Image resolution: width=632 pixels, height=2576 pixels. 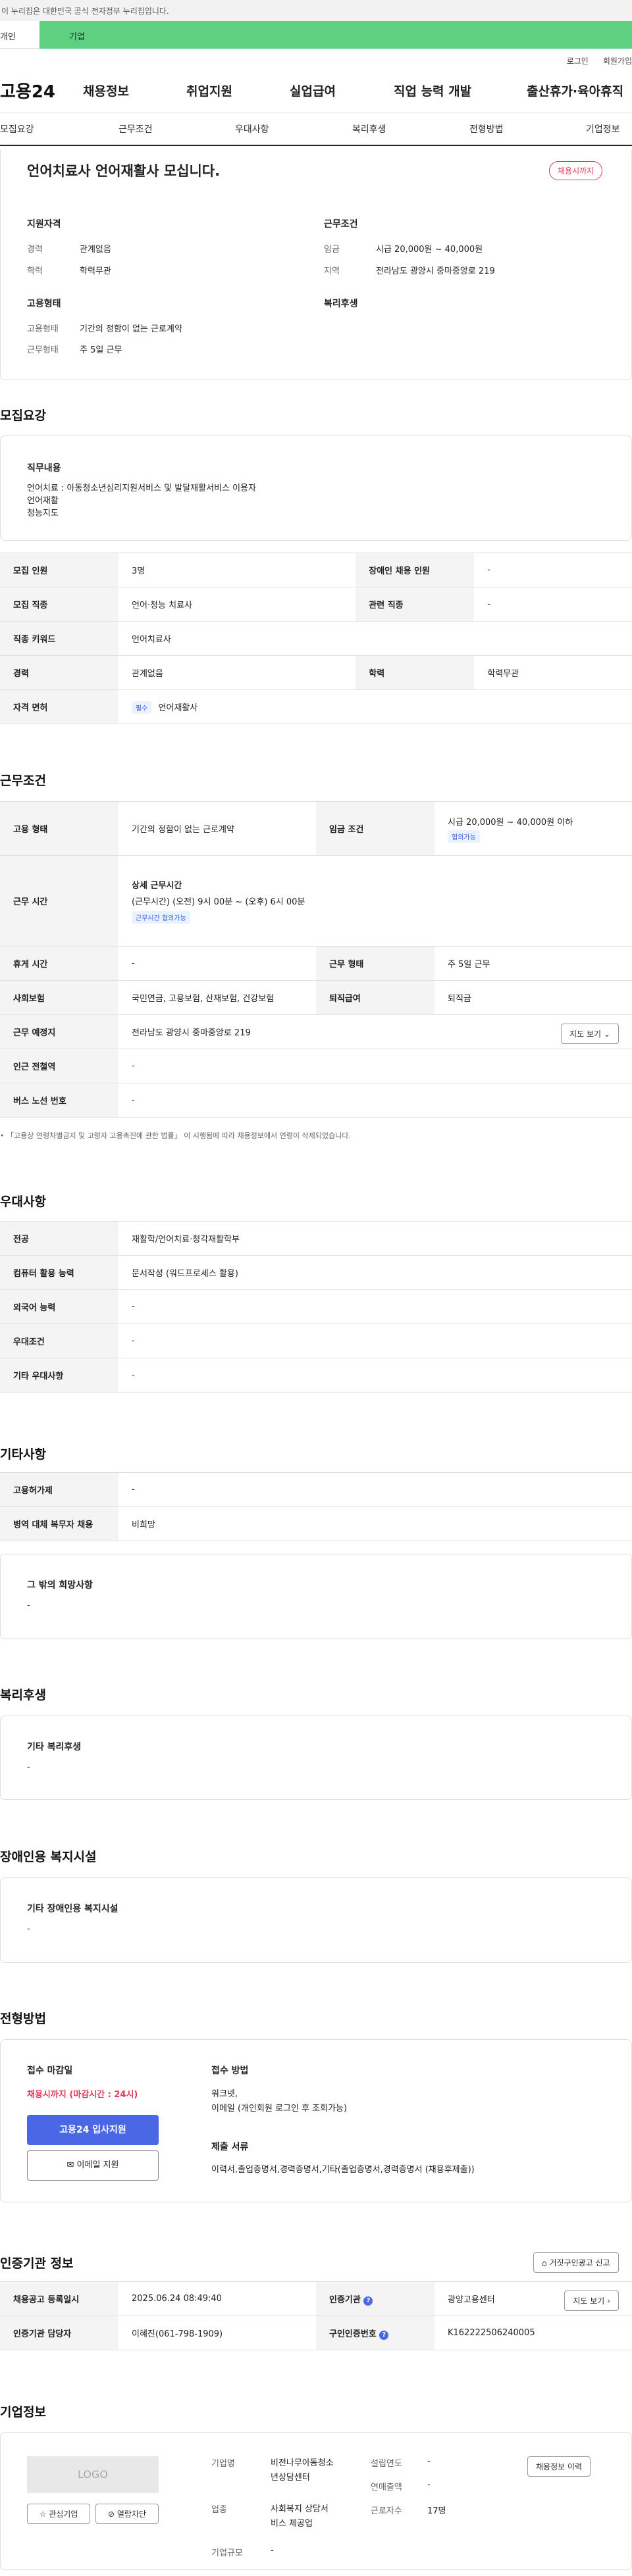 What do you see at coordinates (29, 1605) in the screenshot?
I see `other-wish-value: -` at bounding box center [29, 1605].